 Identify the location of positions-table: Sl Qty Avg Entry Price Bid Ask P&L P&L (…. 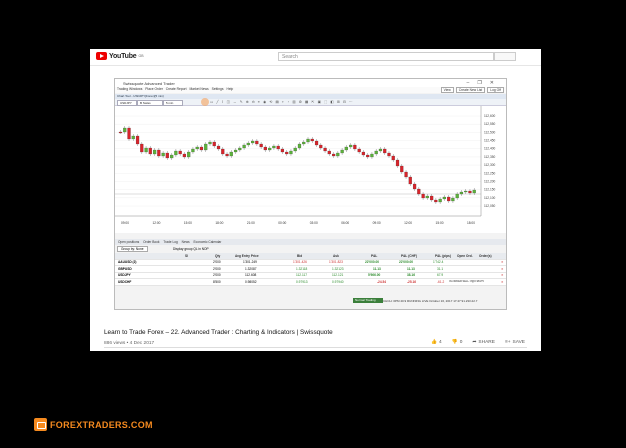
(310, 269).